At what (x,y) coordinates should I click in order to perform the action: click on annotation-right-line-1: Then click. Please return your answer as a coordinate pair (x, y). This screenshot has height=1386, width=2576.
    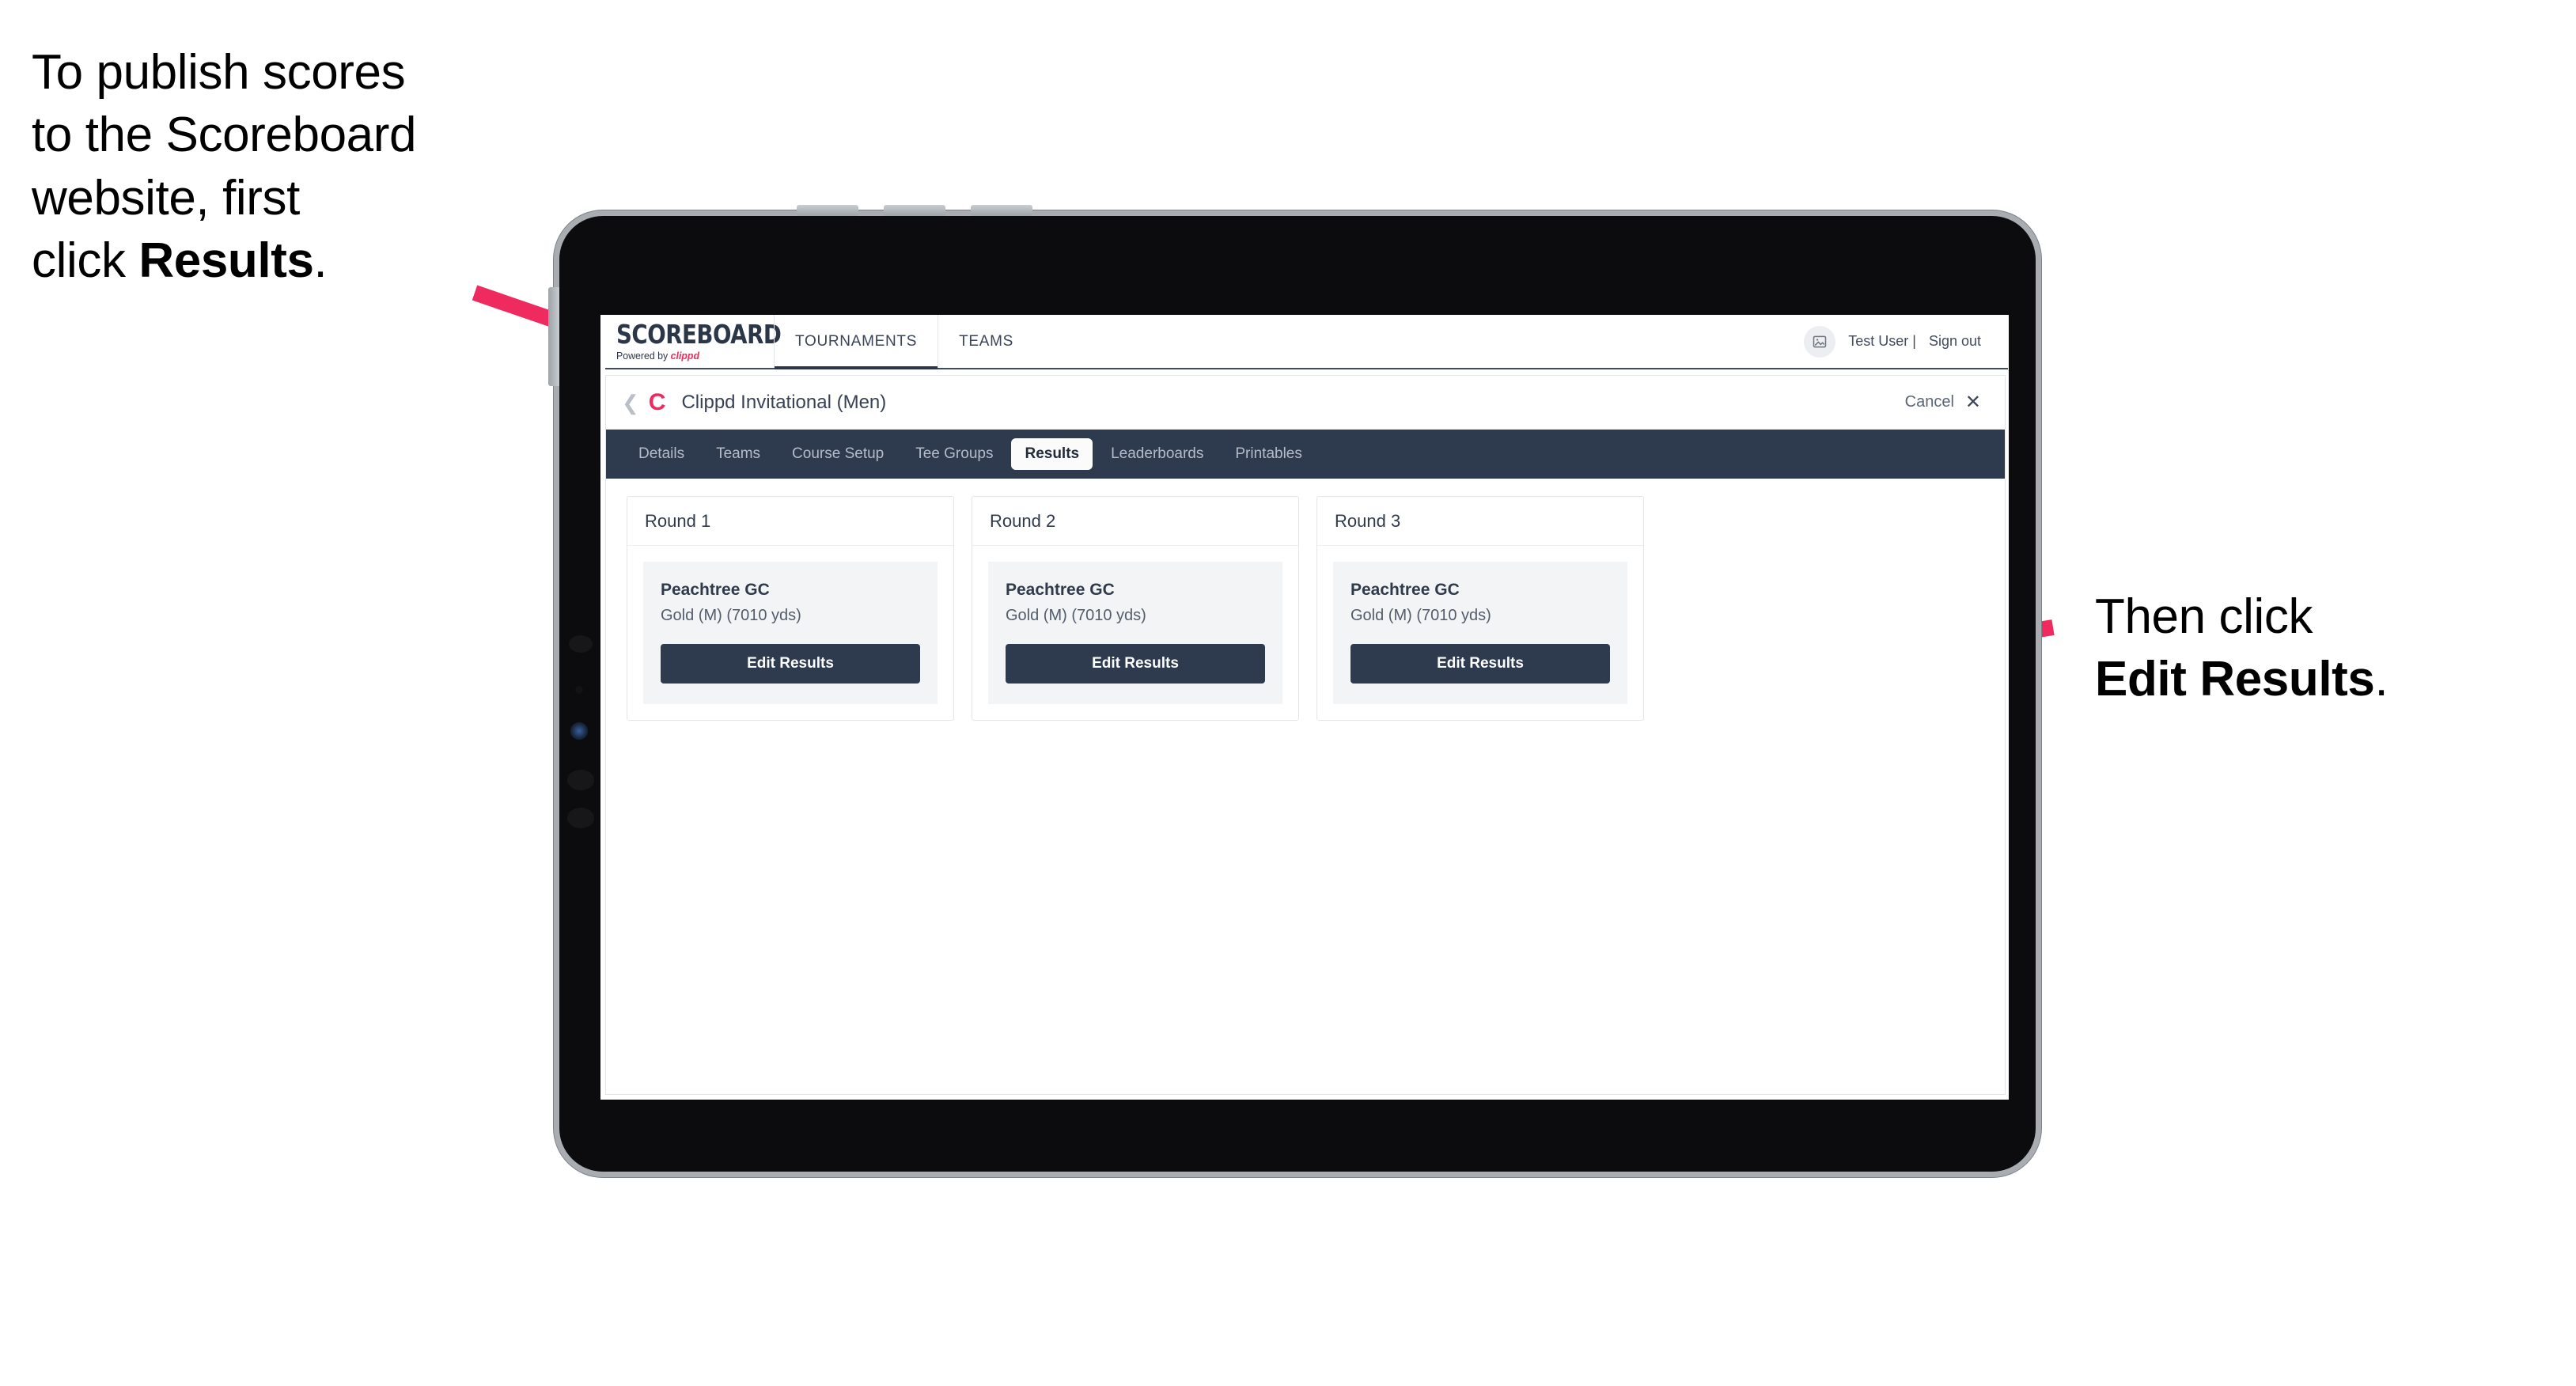
    Looking at the image, I should click on (2204, 616).